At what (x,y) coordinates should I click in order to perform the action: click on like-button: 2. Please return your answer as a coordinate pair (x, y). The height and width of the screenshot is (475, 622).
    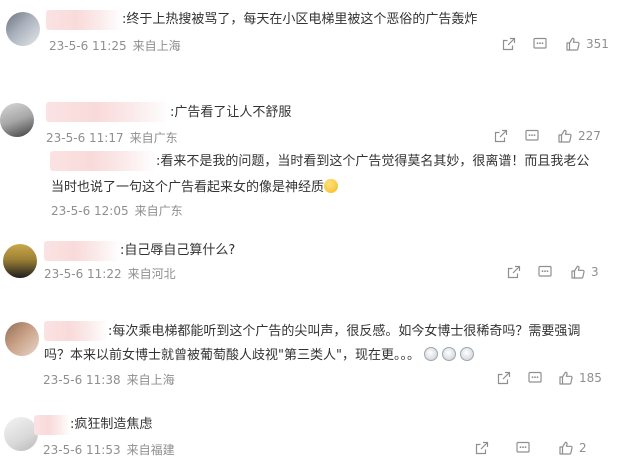
    Looking at the image, I should click on (572, 448).